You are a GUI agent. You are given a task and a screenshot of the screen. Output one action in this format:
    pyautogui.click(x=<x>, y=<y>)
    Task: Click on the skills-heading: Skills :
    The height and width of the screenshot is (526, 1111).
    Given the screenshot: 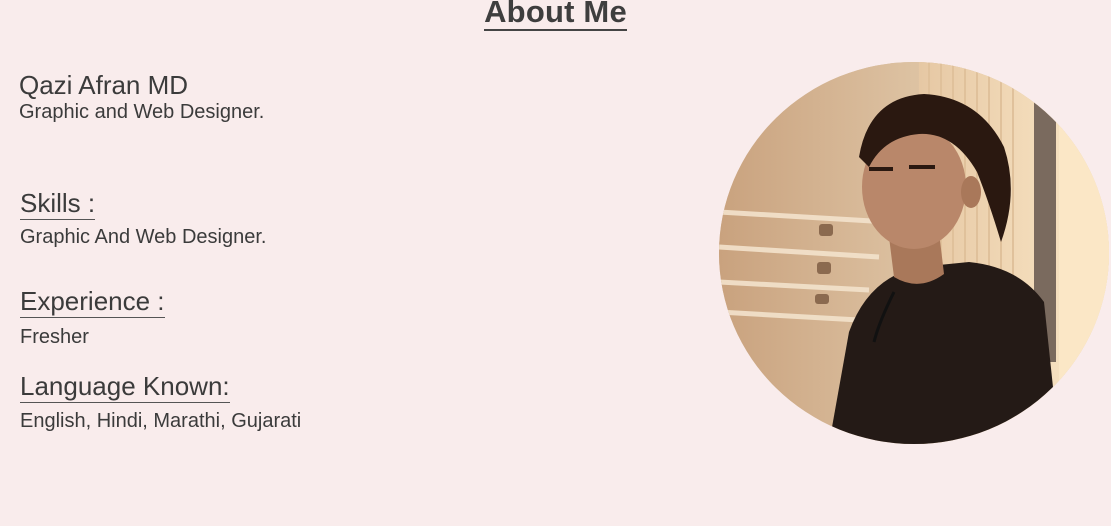 What is the action you would take?
    pyautogui.click(x=58, y=204)
    